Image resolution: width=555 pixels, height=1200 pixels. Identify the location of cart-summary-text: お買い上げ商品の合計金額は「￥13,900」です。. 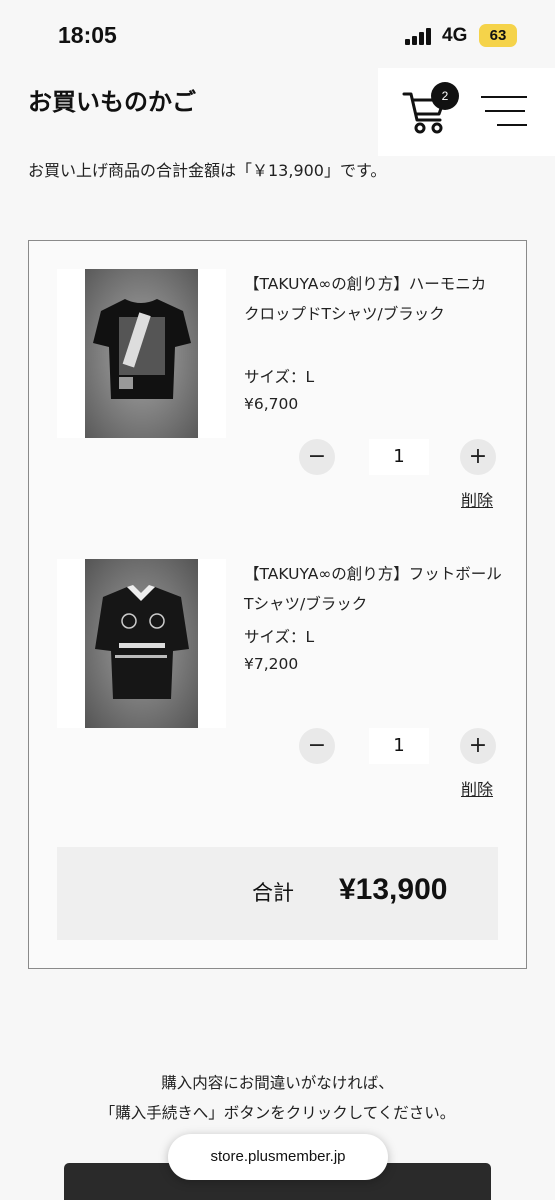
(207, 170).